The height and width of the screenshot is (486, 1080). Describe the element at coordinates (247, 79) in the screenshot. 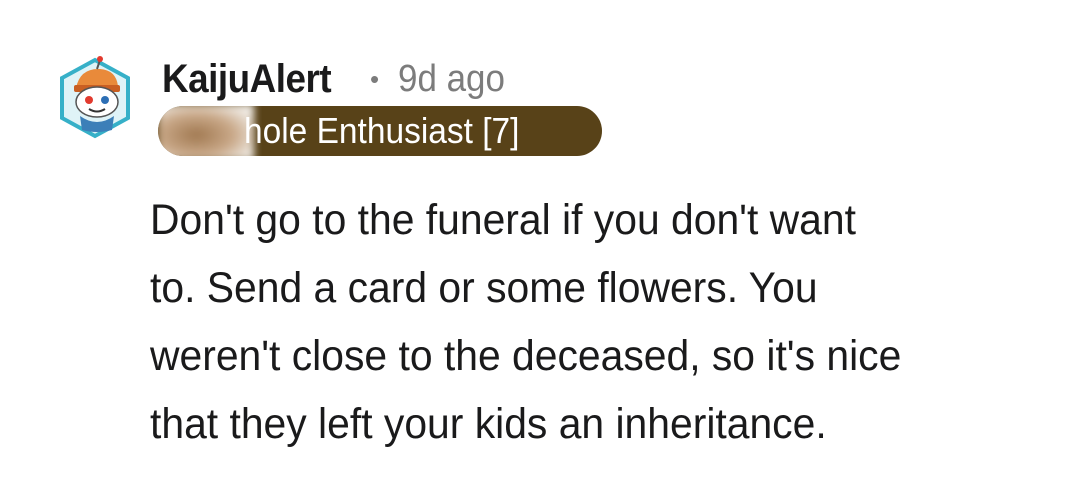

I see `comment-author: KaijuAlert` at that location.